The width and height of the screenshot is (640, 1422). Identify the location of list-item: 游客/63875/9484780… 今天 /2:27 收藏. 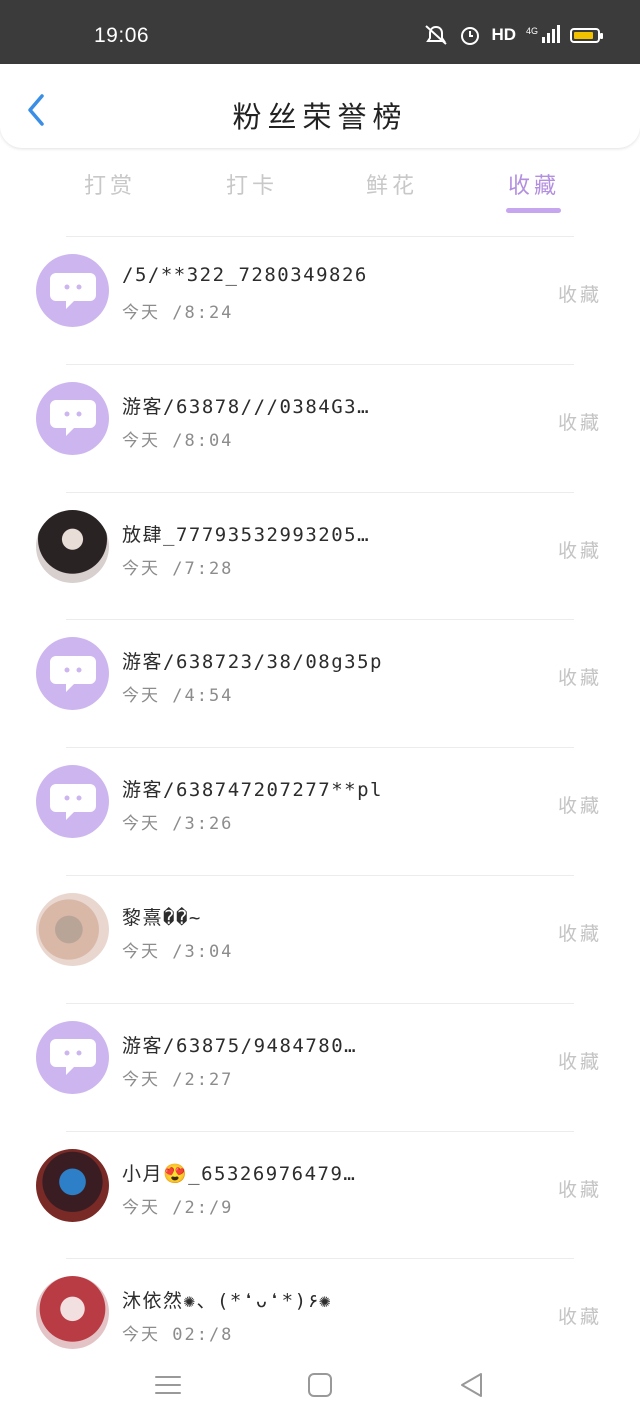
(320, 1066).